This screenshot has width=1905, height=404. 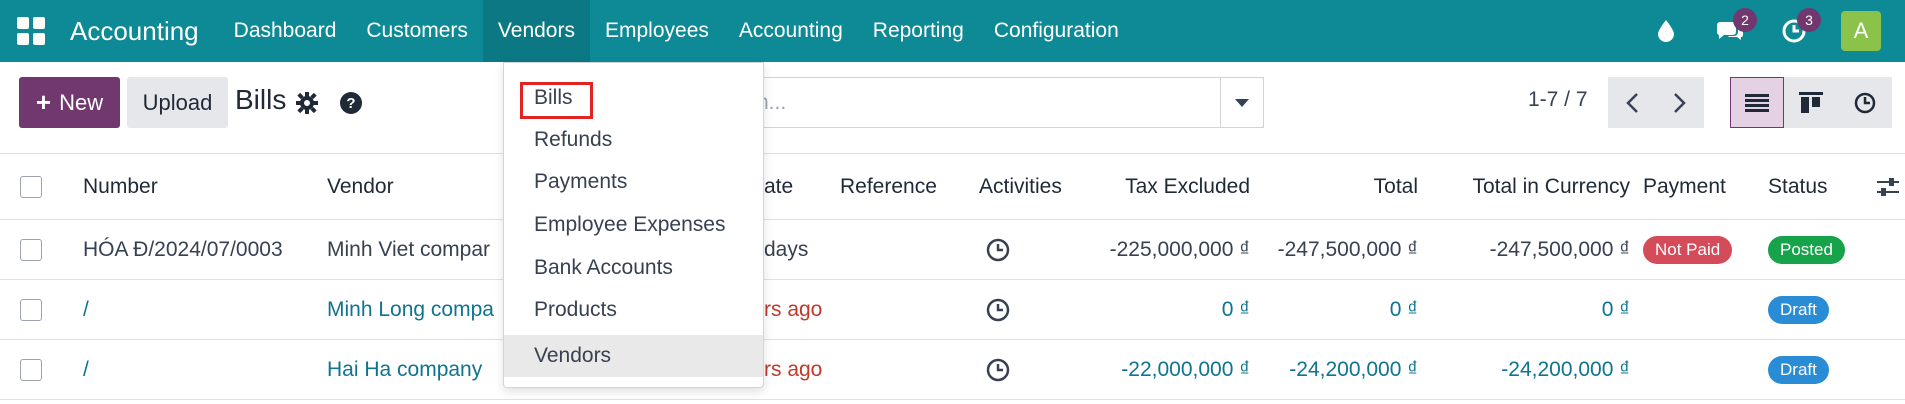 What do you see at coordinates (536, 31) in the screenshot?
I see `nav-vendors: Vendors` at bounding box center [536, 31].